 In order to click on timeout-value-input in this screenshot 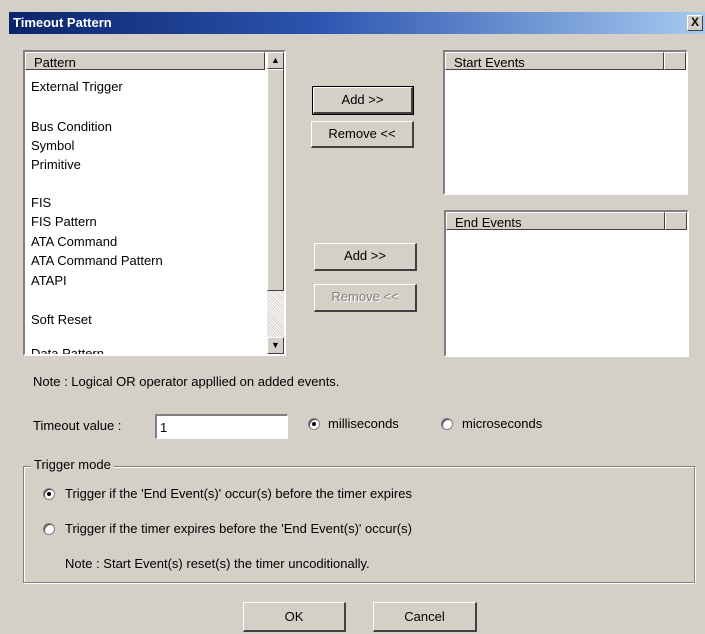, I will do `click(221, 426)`.